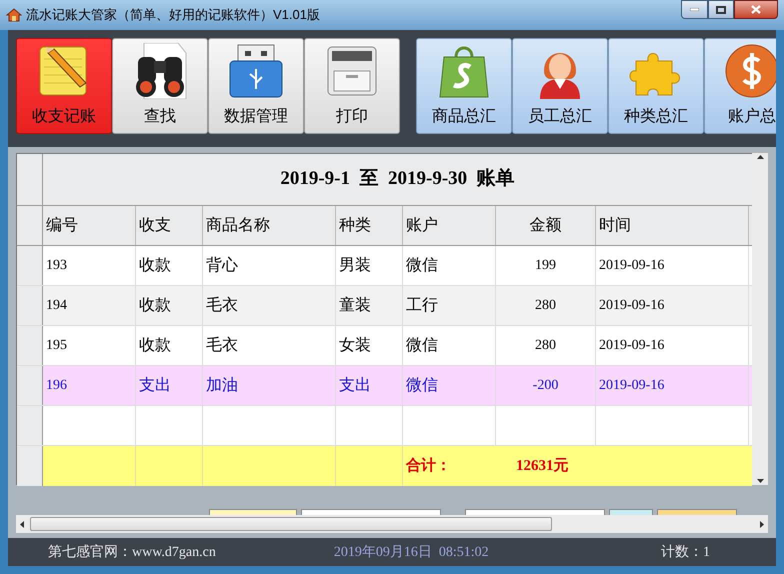 The height and width of the screenshot is (574, 784). I want to click on toolbar-button: 数据管理, so click(256, 86).